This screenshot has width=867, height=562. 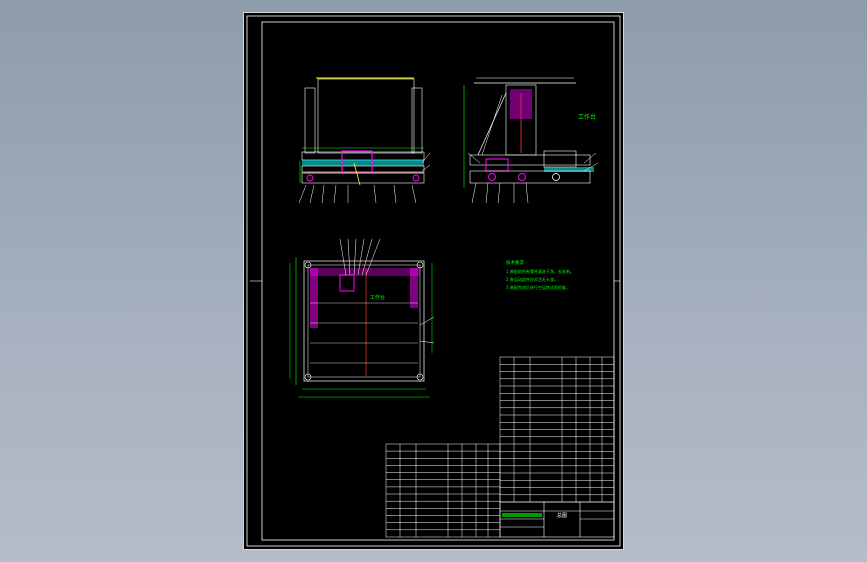 I want to click on side-motor, so click(x=560, y=159).